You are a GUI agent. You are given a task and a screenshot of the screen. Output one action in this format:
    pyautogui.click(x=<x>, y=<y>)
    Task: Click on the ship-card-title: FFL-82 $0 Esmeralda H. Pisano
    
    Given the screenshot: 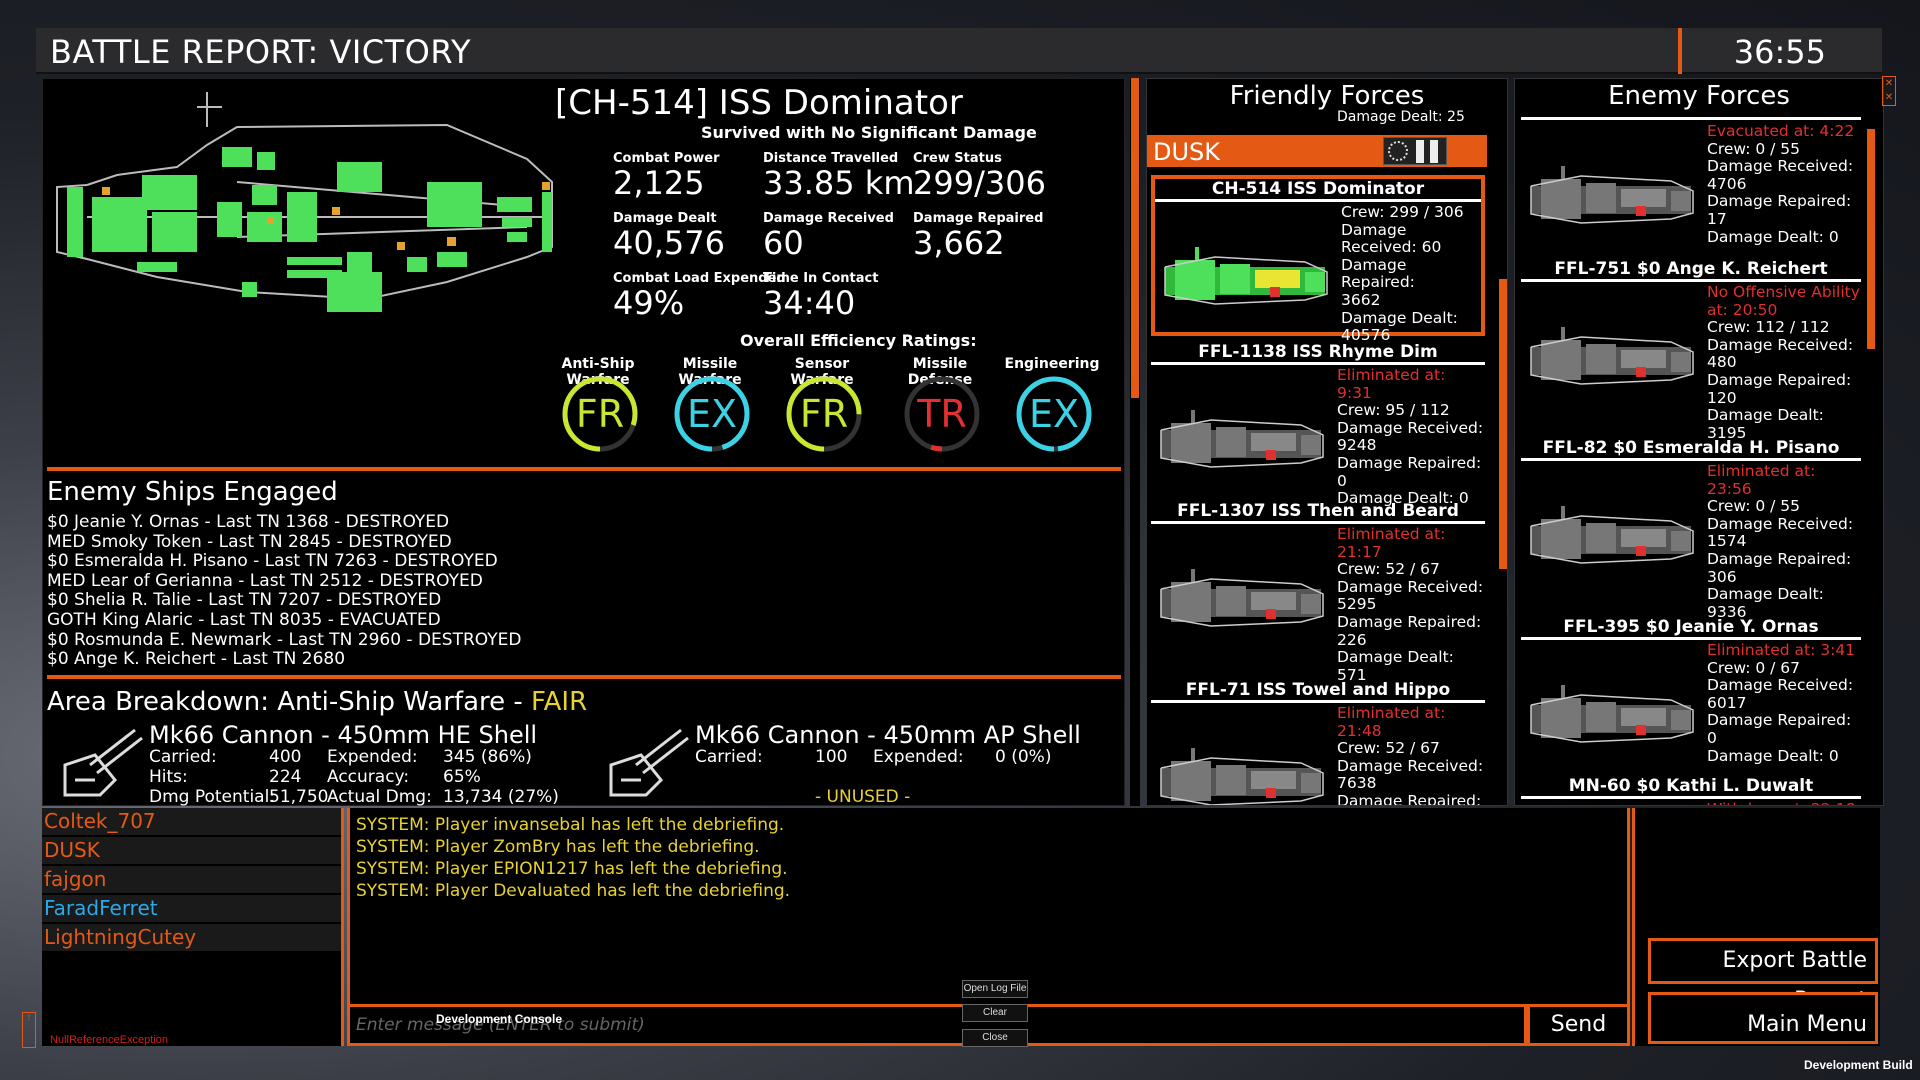 What is the action you would take?
    pyautogui.click(x=1691, y=448)
    